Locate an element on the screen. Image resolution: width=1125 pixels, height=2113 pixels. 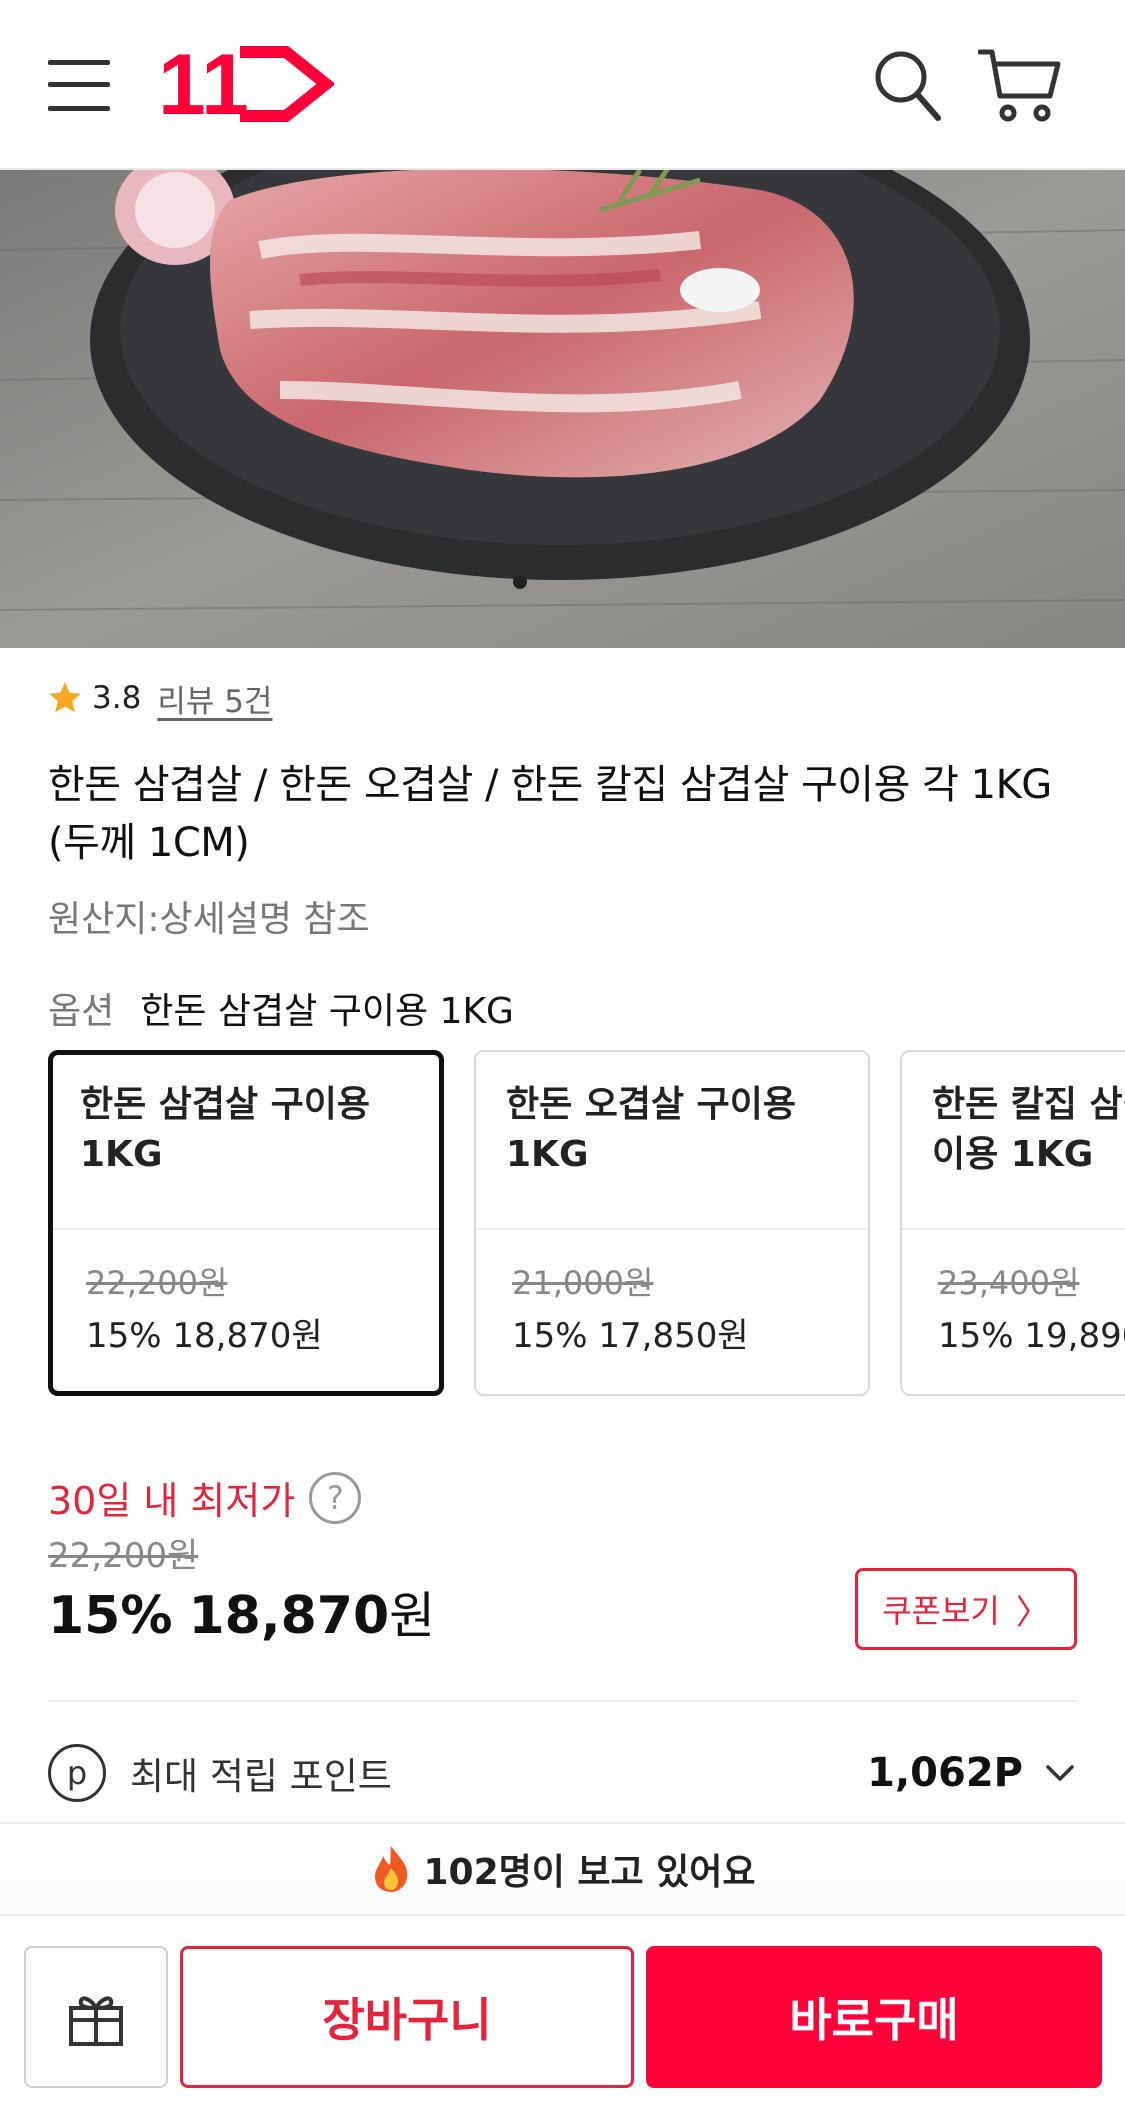
rating-summary: 3.8 리뷰 5건 is located at coordinates (159, 698).